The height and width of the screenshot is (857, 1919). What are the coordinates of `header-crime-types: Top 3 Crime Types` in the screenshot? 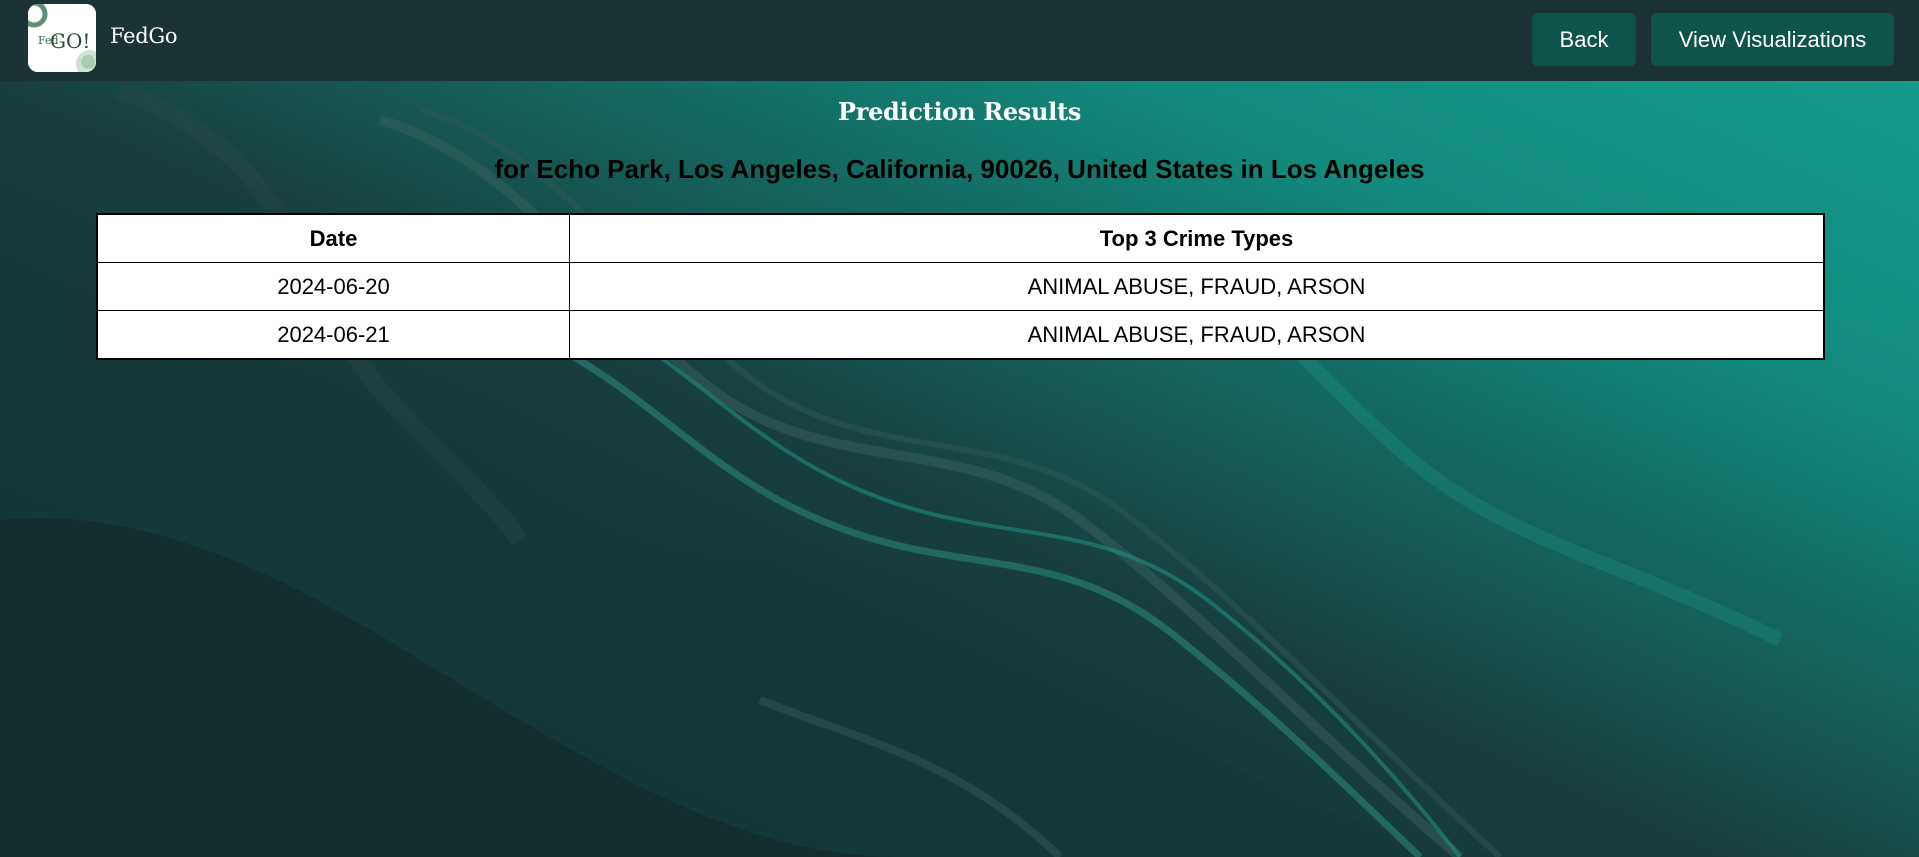 It's located at (1197, 238).